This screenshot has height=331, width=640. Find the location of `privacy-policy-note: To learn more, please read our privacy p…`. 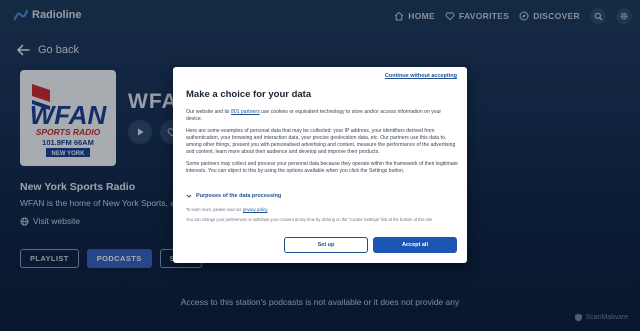

privacy-policy-note: To learn more, please read our privacy p… is located at coordinates (322, 210).